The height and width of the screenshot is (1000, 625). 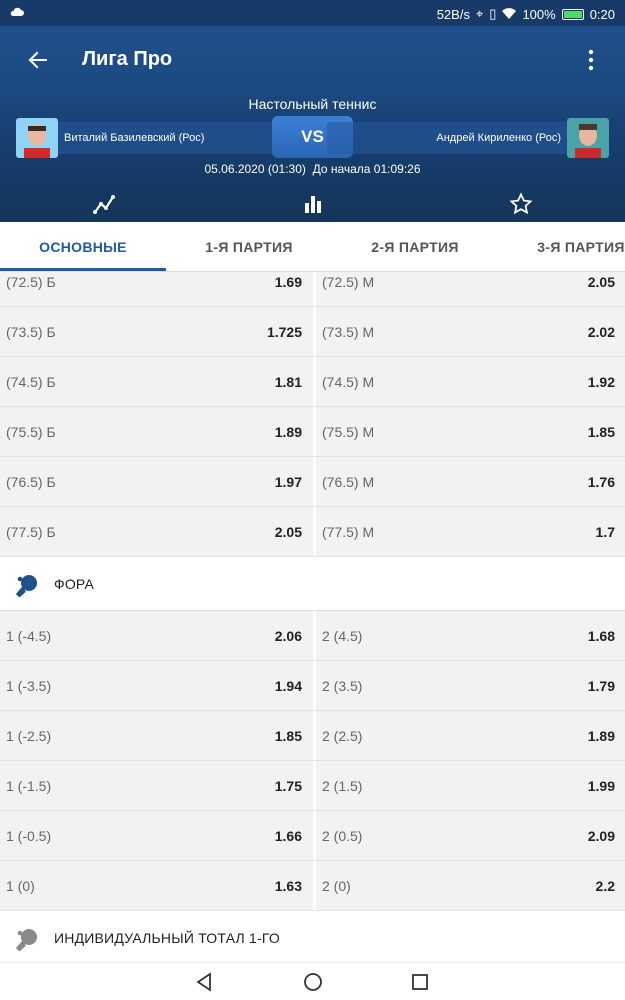 I want to click on outcome-name: 1 (-3.5), so click(x=29, y=686).